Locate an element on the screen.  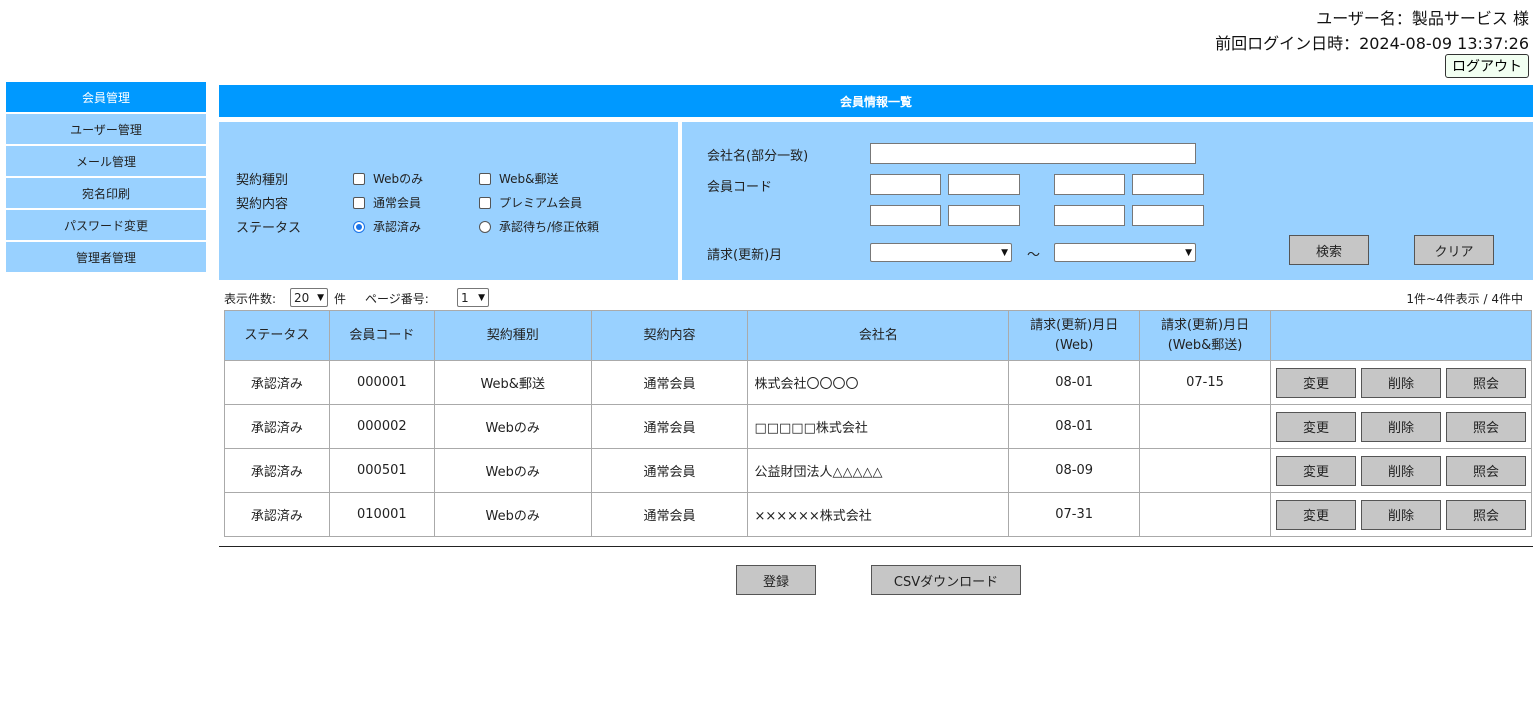
company-name-input is located at coordinates (1033, 153).